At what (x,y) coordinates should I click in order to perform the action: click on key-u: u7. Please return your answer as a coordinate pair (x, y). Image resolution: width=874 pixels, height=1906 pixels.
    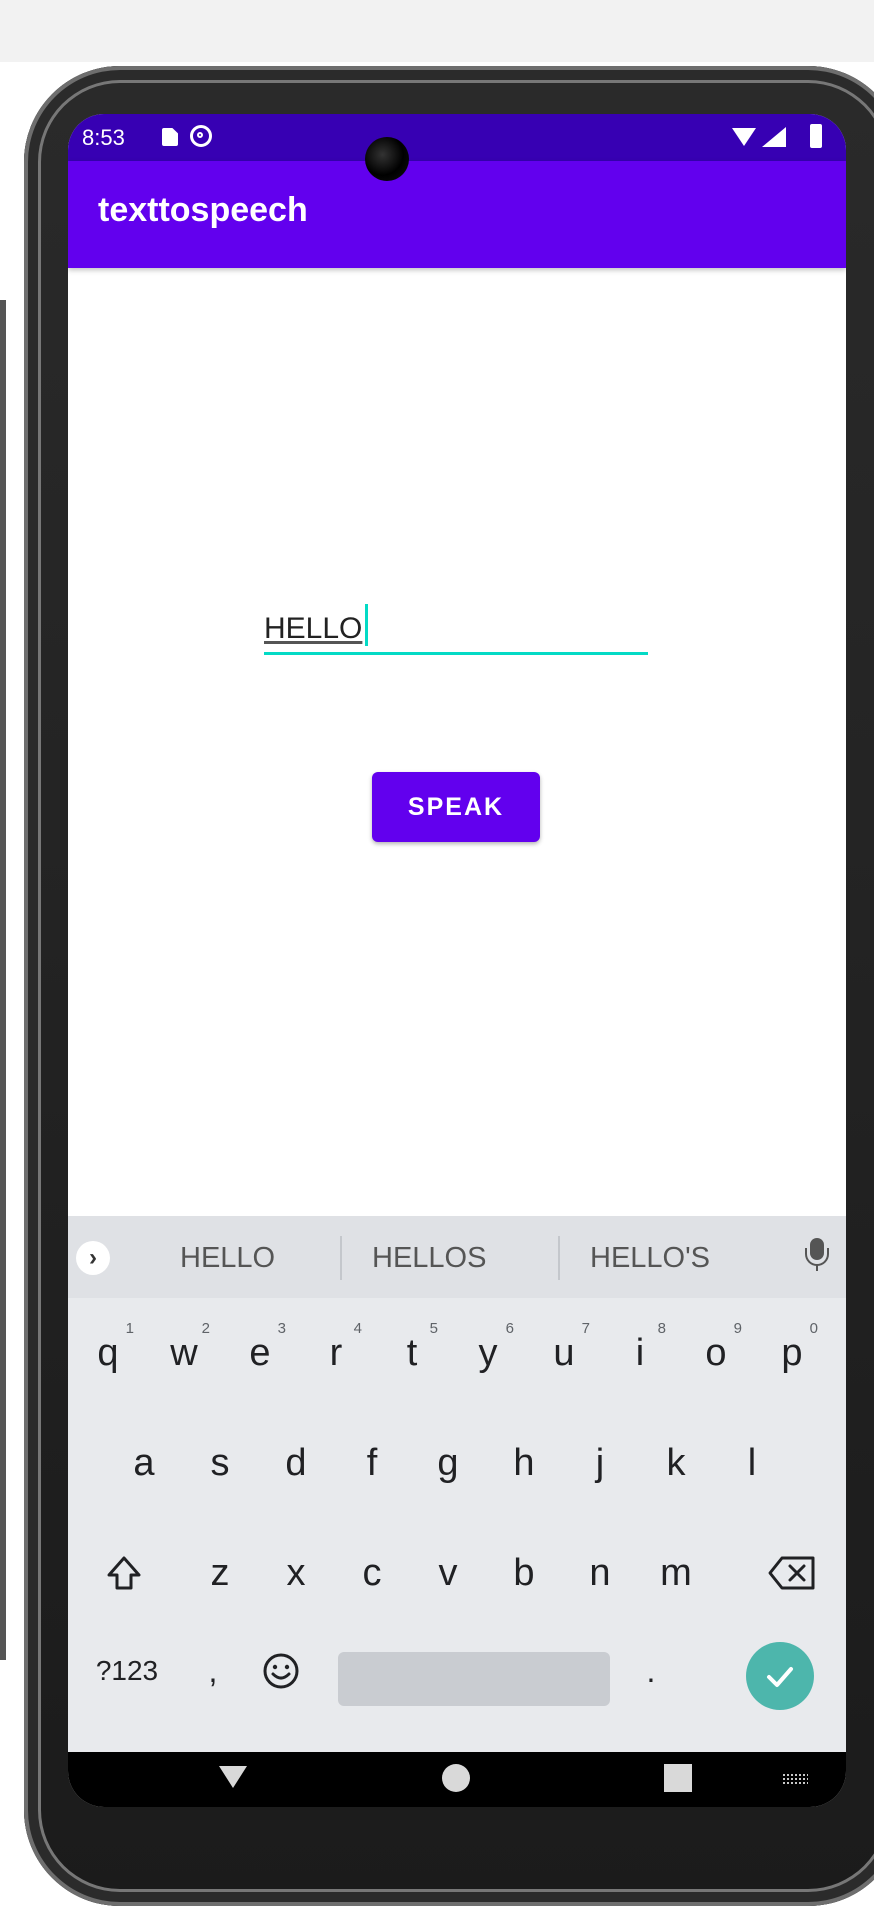
    Looking at the image, I should click on (564, 1353).